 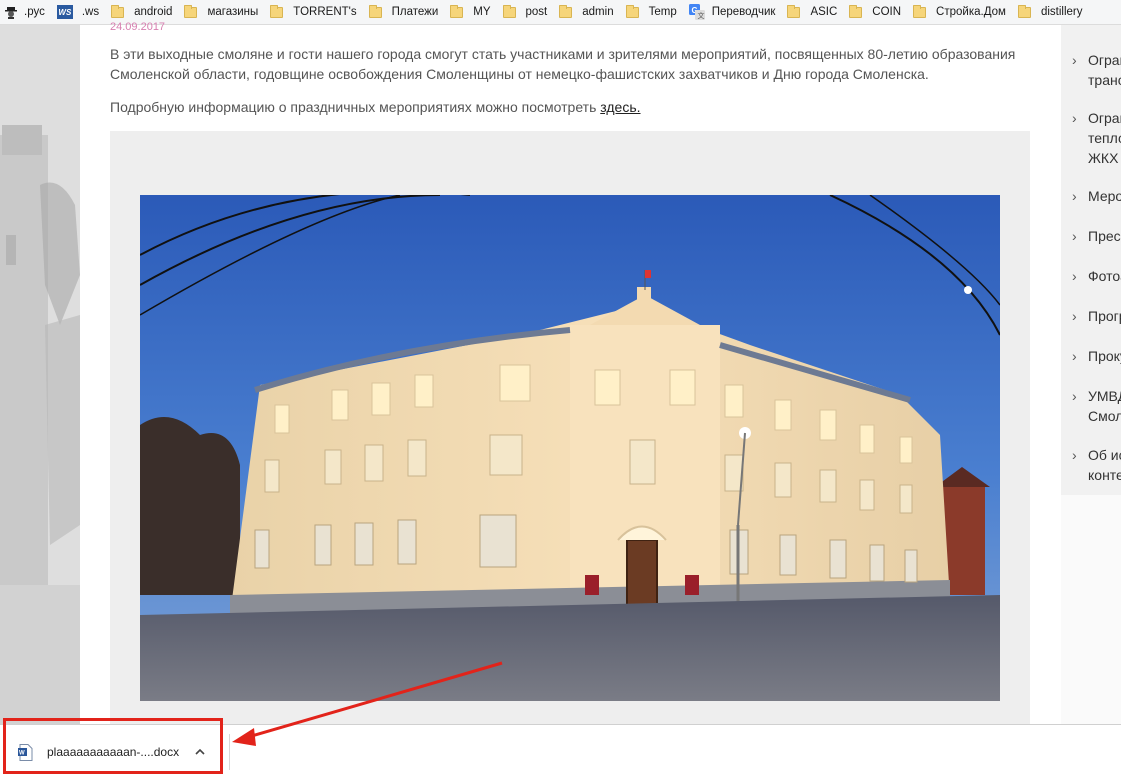 What do you see at coordinates (229, 752) in the screenshot?
I see `download-separator` at bounding box center [229, 752].